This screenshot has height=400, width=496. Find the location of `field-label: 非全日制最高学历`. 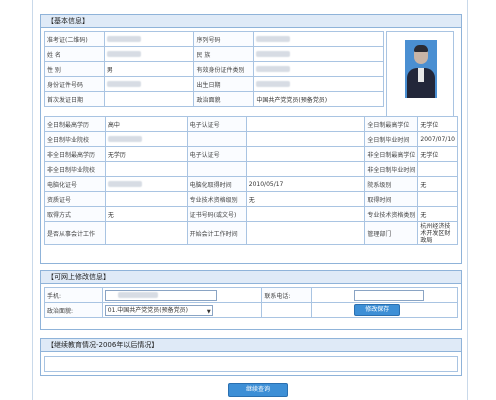

field-label: 非全日制最高学历 is located at coordinates (75, 154).